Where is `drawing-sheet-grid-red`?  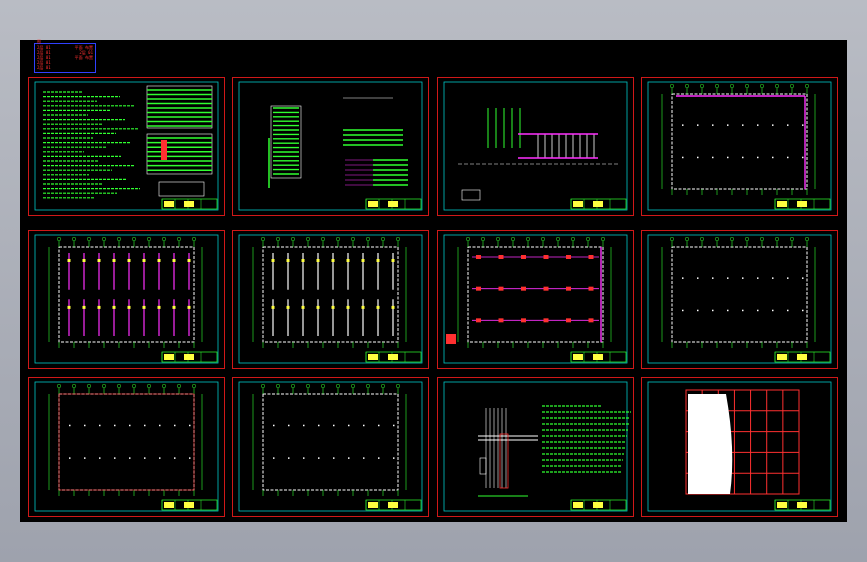
drawing-sheet-grid-red is located at coordinates (739, 447).